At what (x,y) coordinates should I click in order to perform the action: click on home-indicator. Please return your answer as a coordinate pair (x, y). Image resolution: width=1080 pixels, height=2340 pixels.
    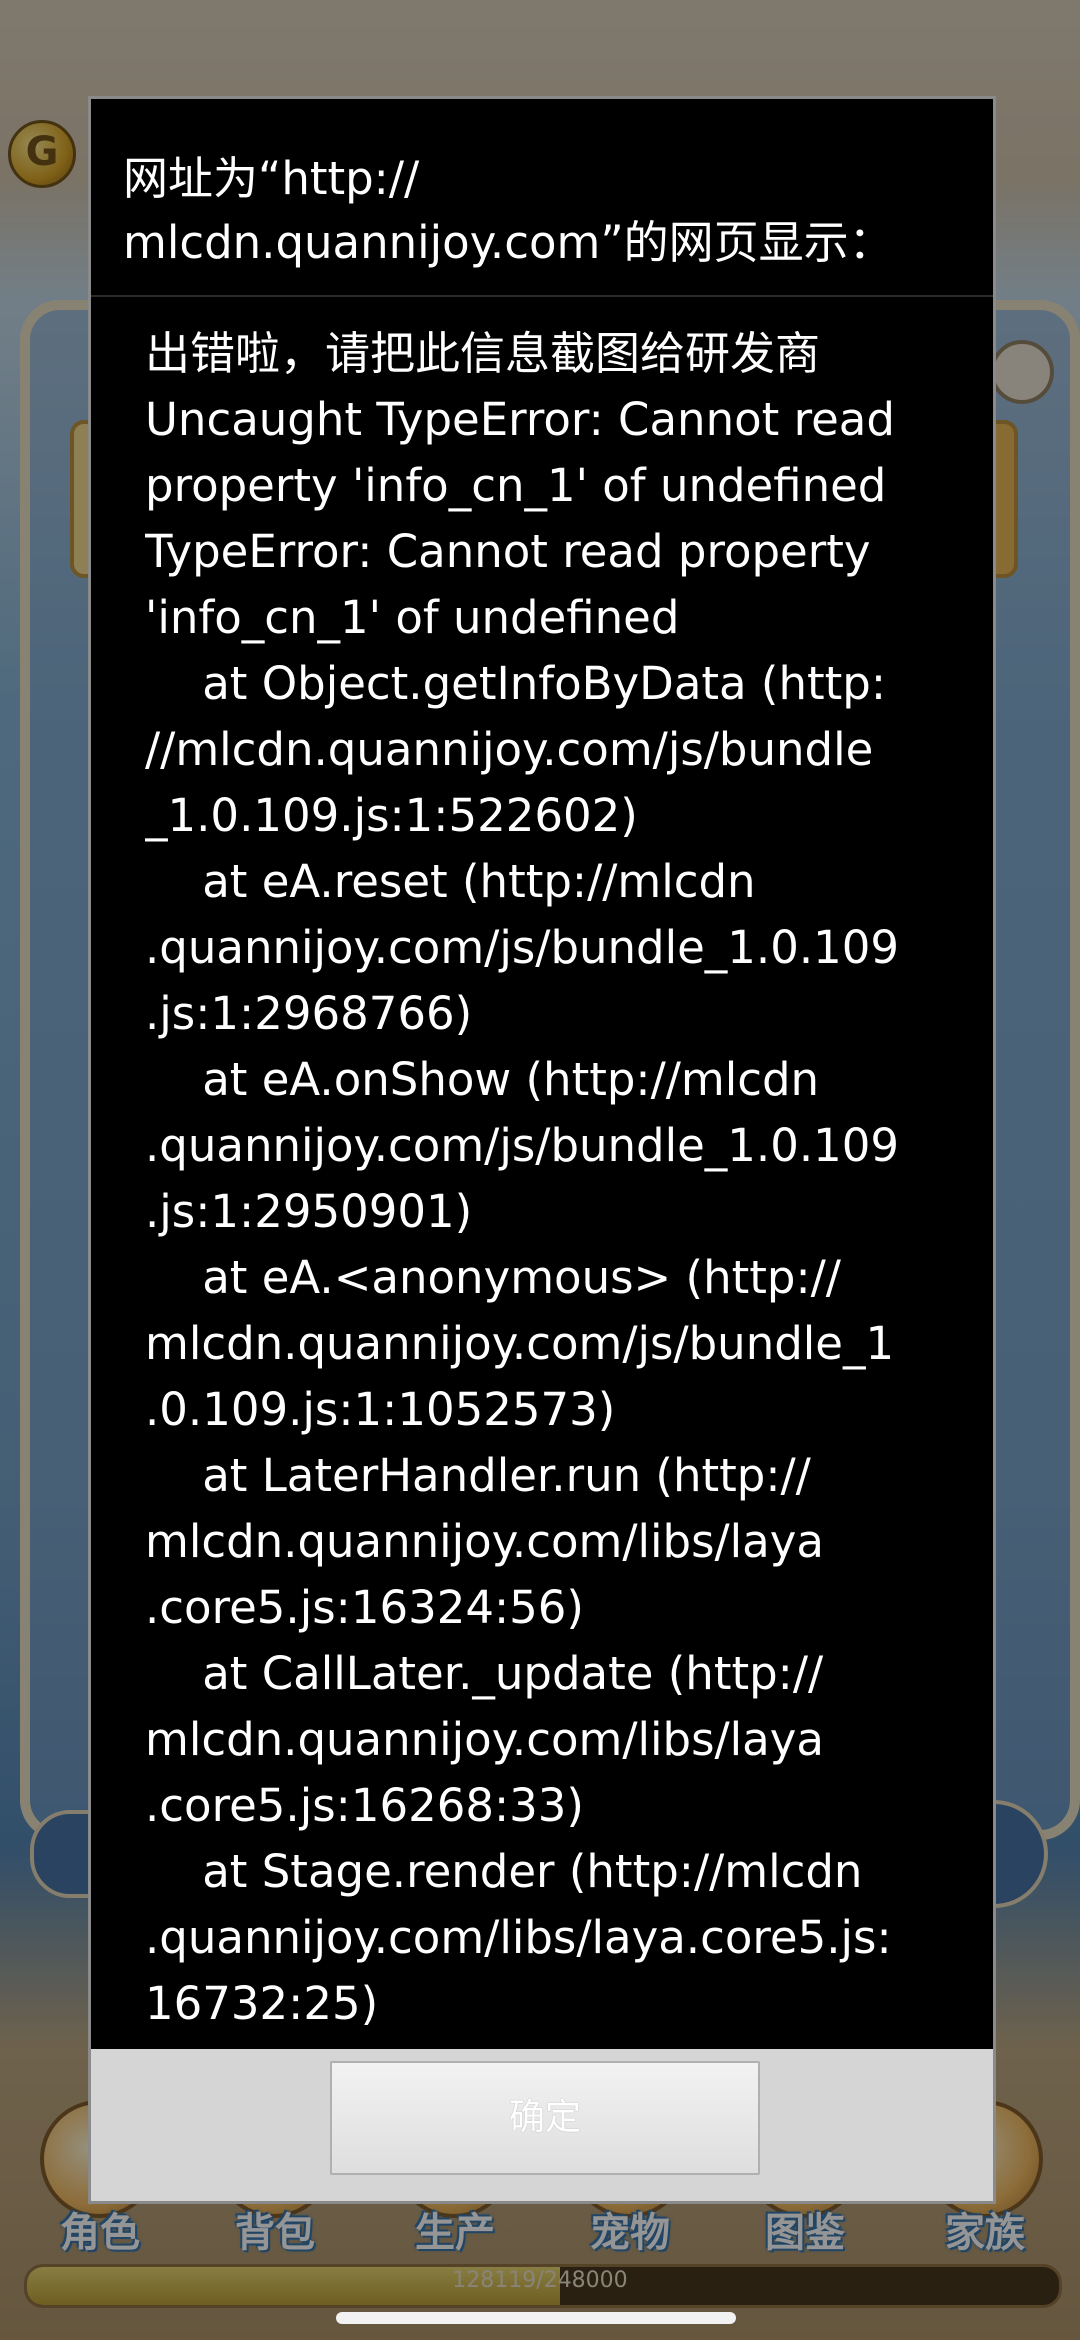
    Looking at the image, I should click on (536, 2318).